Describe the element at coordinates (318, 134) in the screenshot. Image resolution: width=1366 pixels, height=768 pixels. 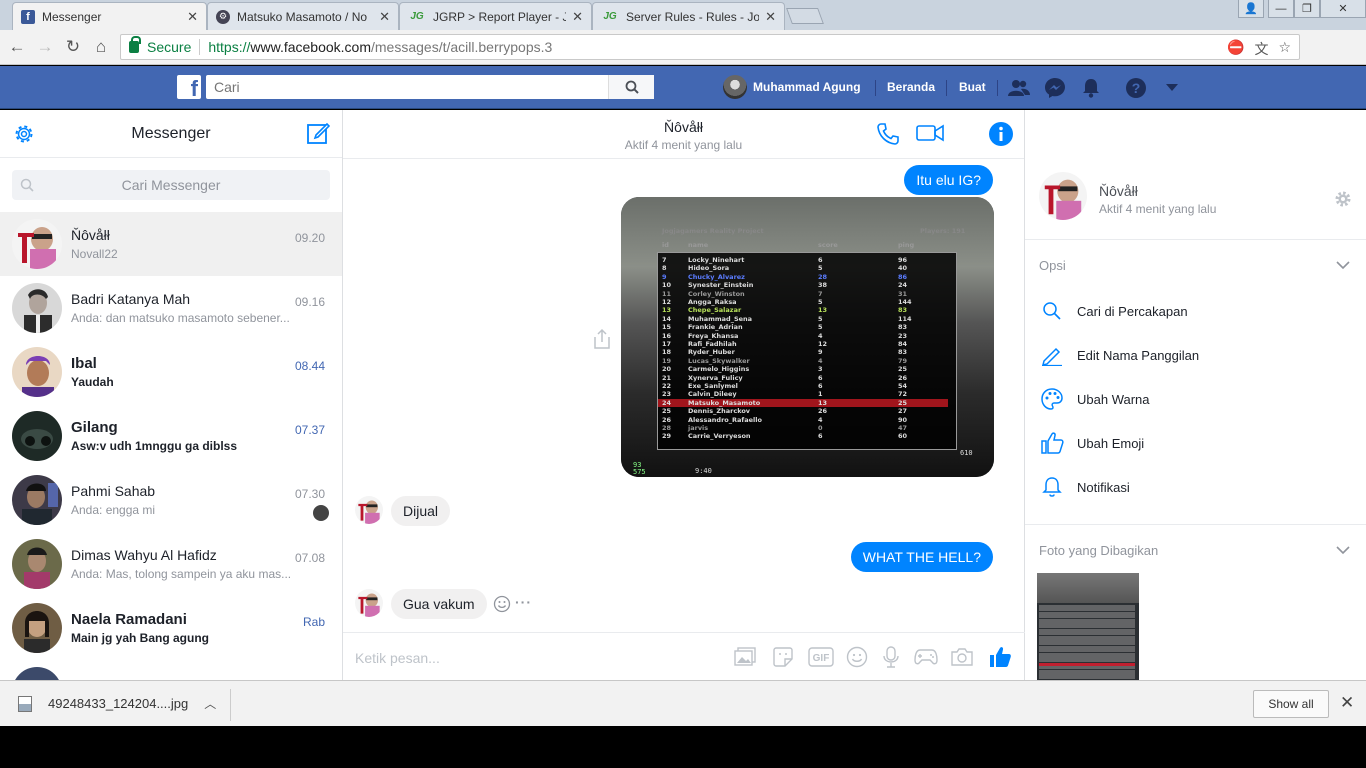
I see `new-message-icon` at that location.